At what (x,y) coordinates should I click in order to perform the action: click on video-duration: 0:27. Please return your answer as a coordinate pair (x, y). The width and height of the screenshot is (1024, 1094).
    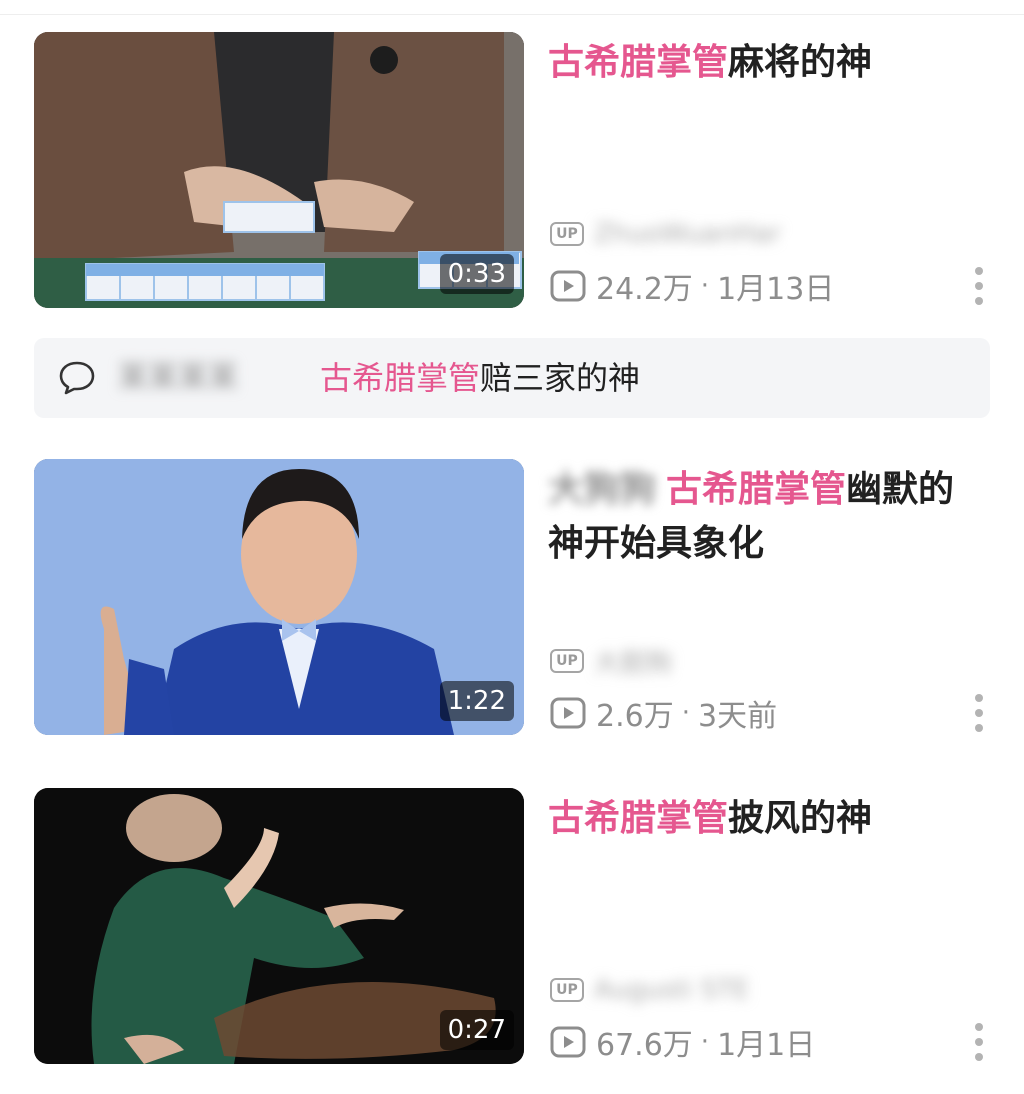
    Looking at the image, I should click on (476, 1030).